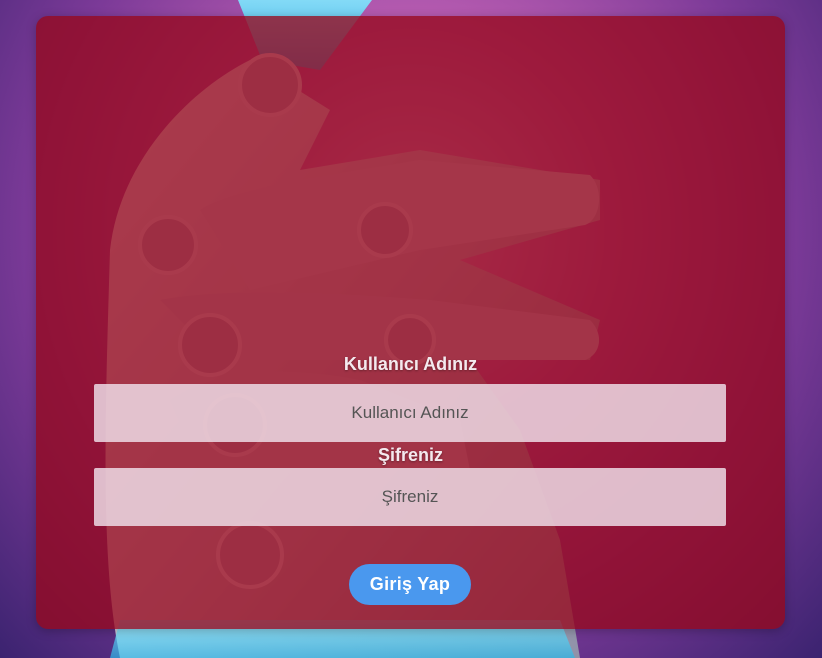  I want to click on username-label: Kullanıcı Adınız, so click(410, 364).